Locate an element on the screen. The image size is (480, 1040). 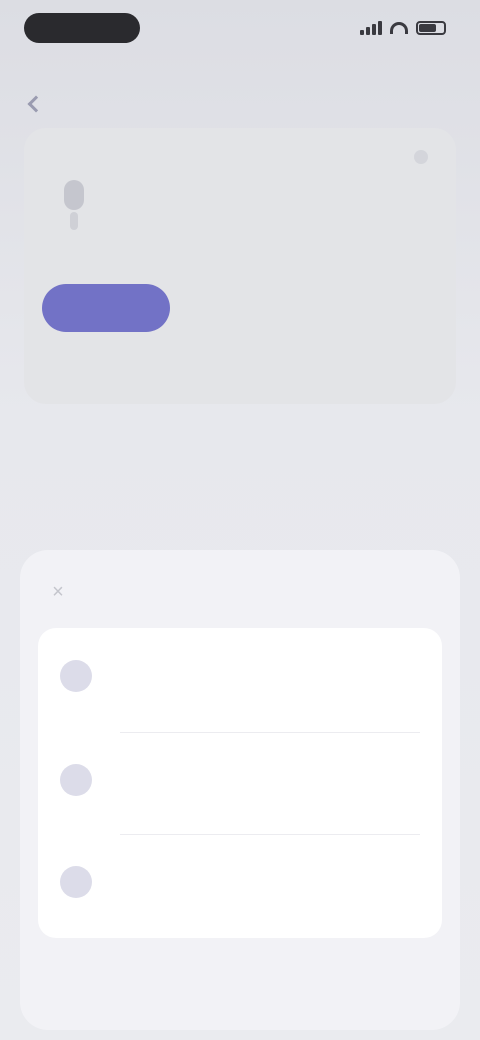
card-chip is located at coordinates (421, 157).